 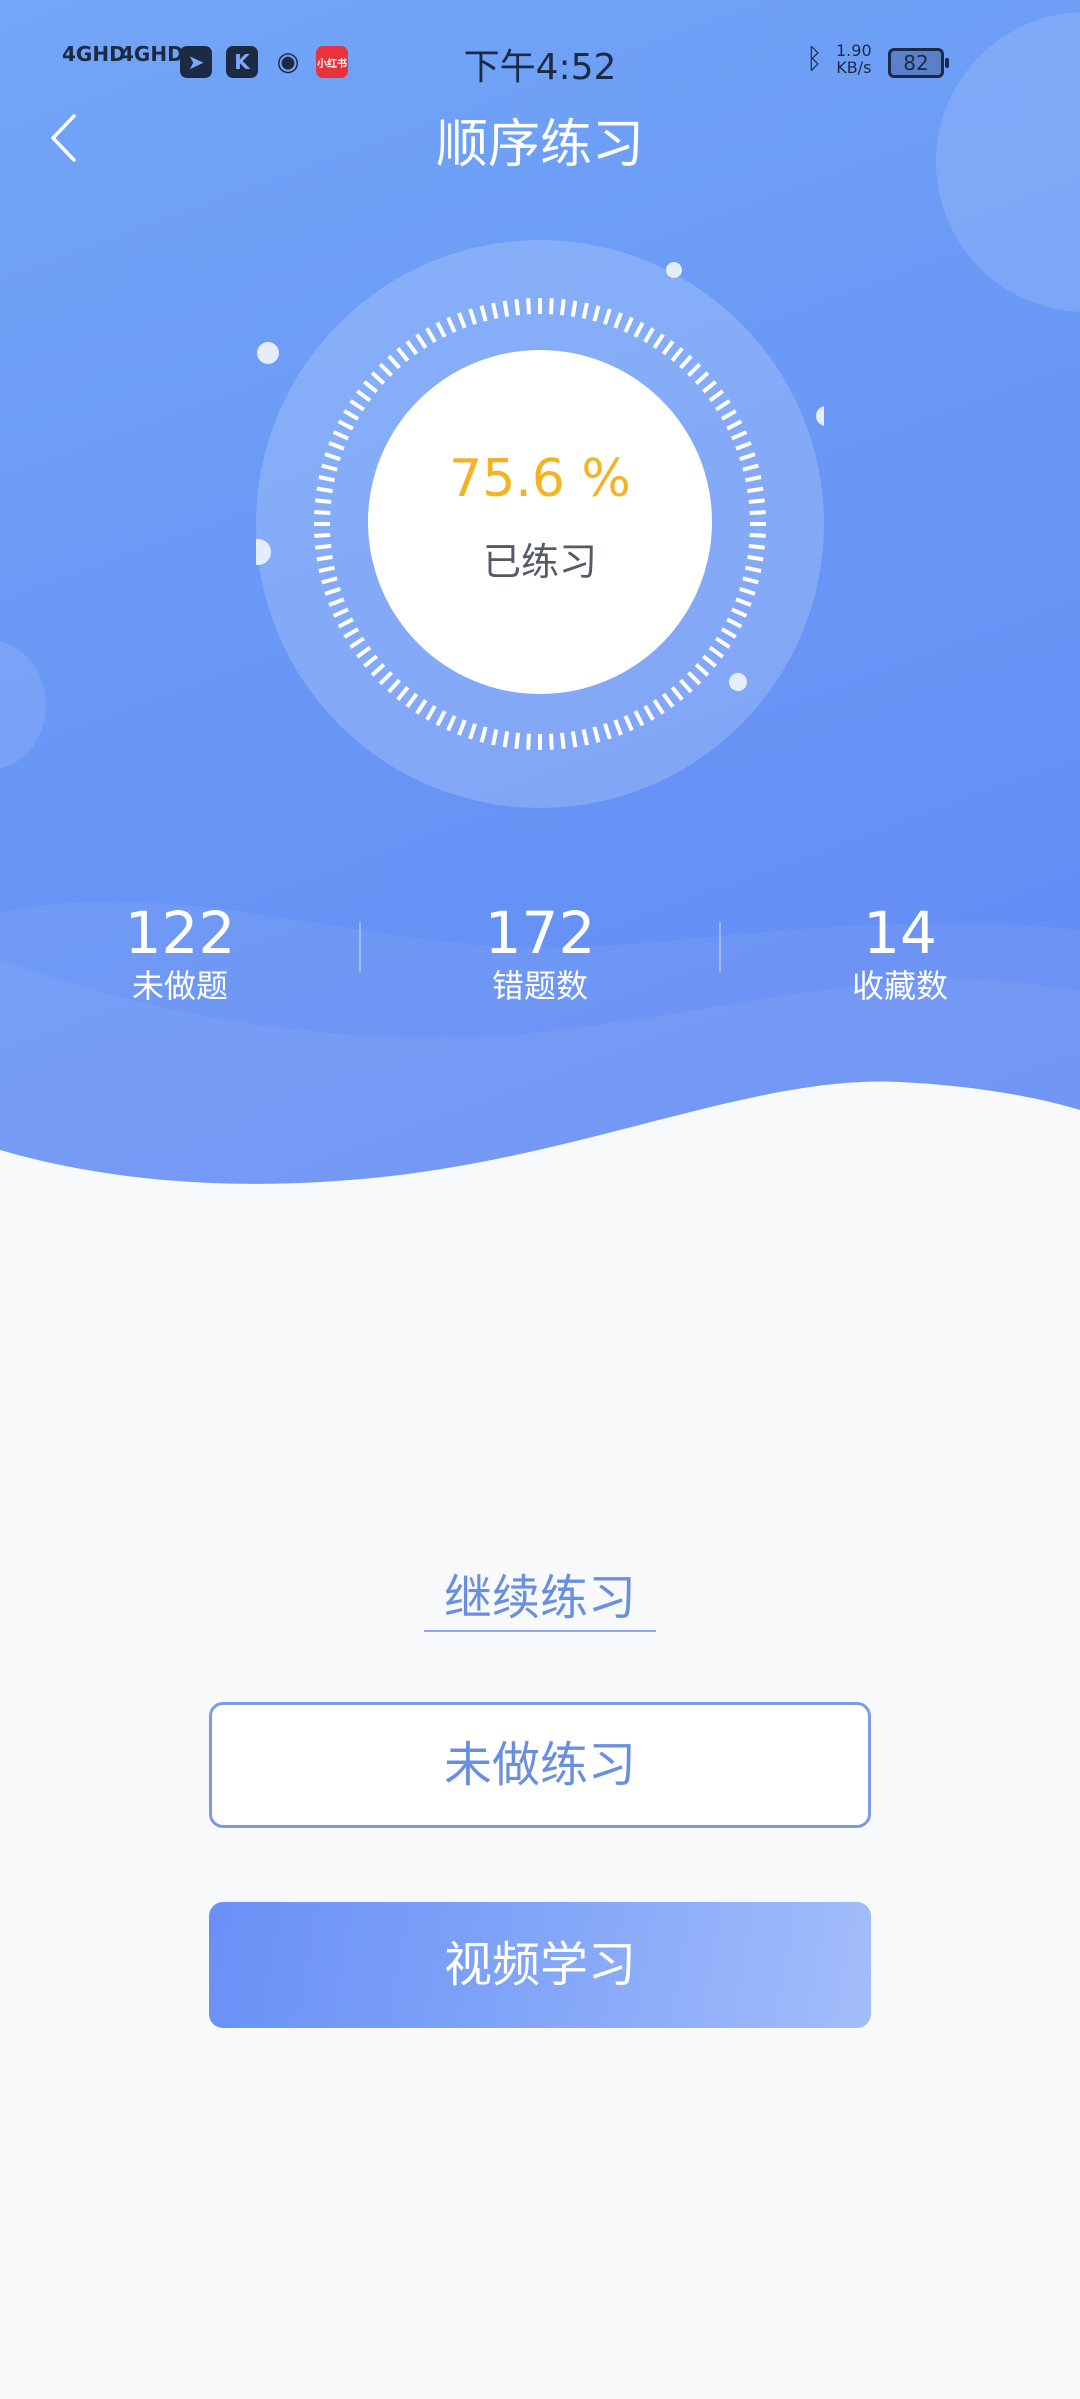 I want to click on progress-caption: 已练习, so click(x=539, y=561).